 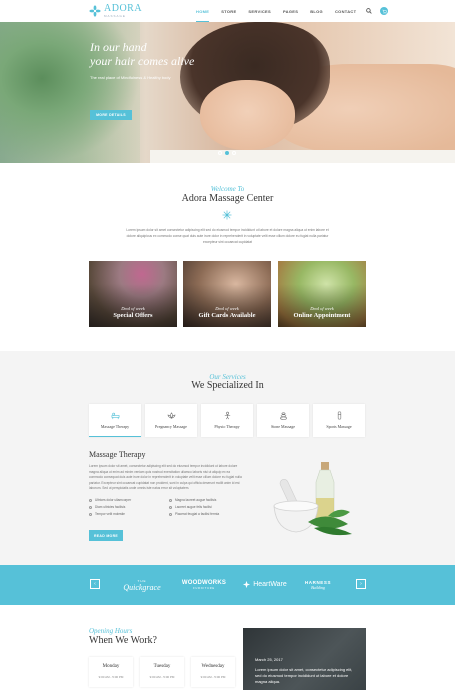 What do you see at coordinates (283, 416) in the screenshot?
I see `stones-icon` at bounding box center [283, 416].